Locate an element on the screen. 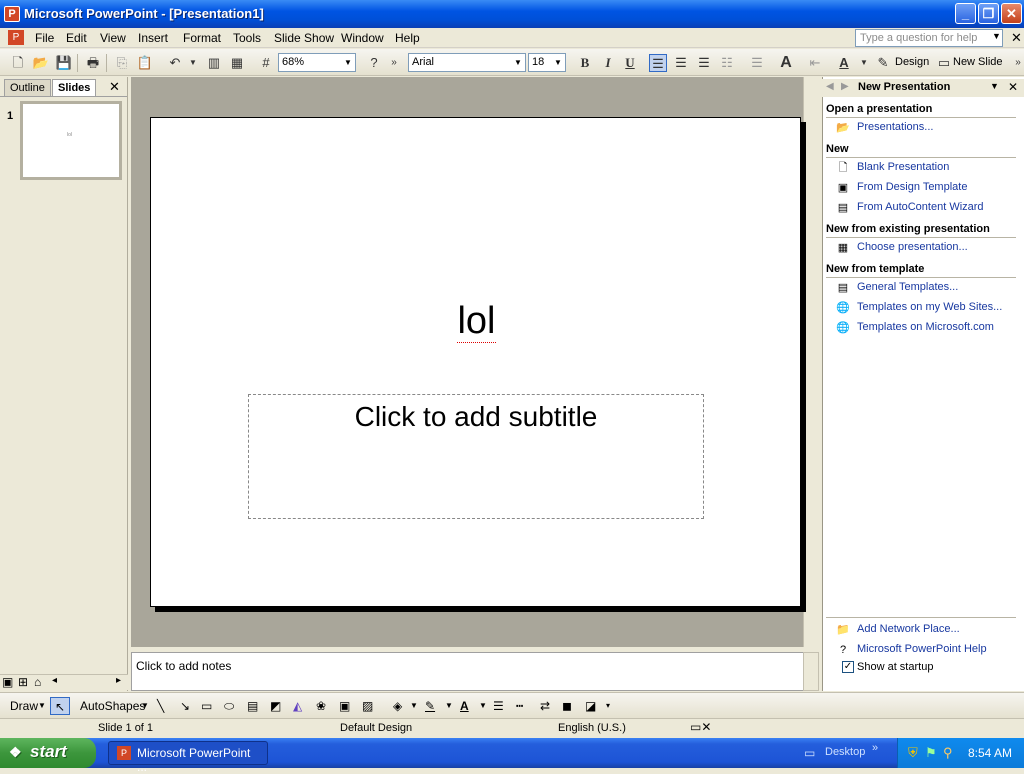 The height and width of the screenshot is (774, 1024). design-template-link: From Design Template is located at coordinates (912, 187).